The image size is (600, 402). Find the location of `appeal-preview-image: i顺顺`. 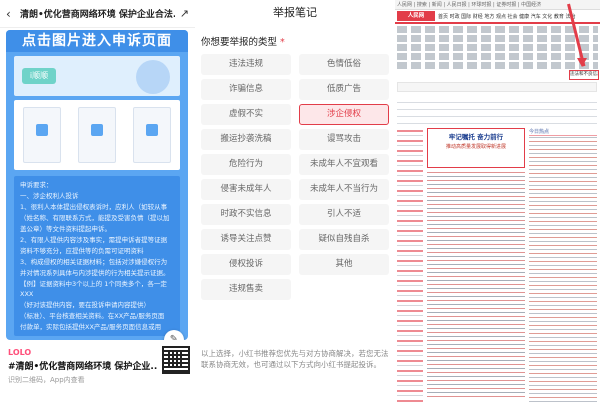

appeal-preview-image: i顺顺 is located at coordinates (97, 76).